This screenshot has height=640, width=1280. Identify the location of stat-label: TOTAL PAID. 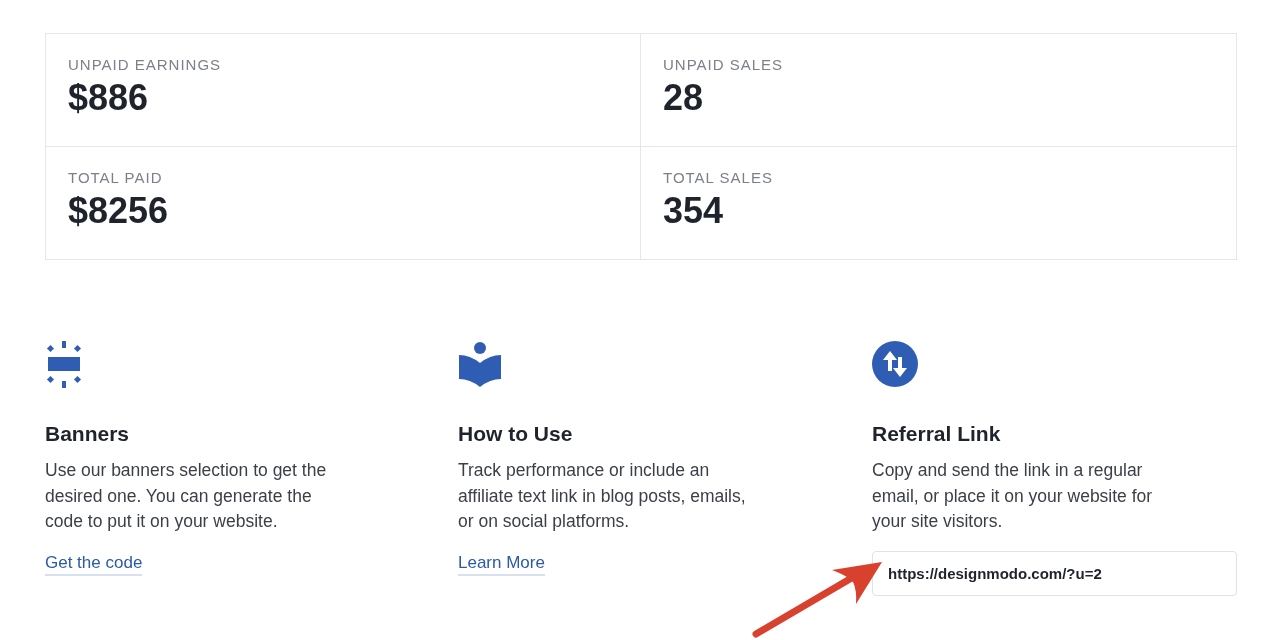
(115, 177).